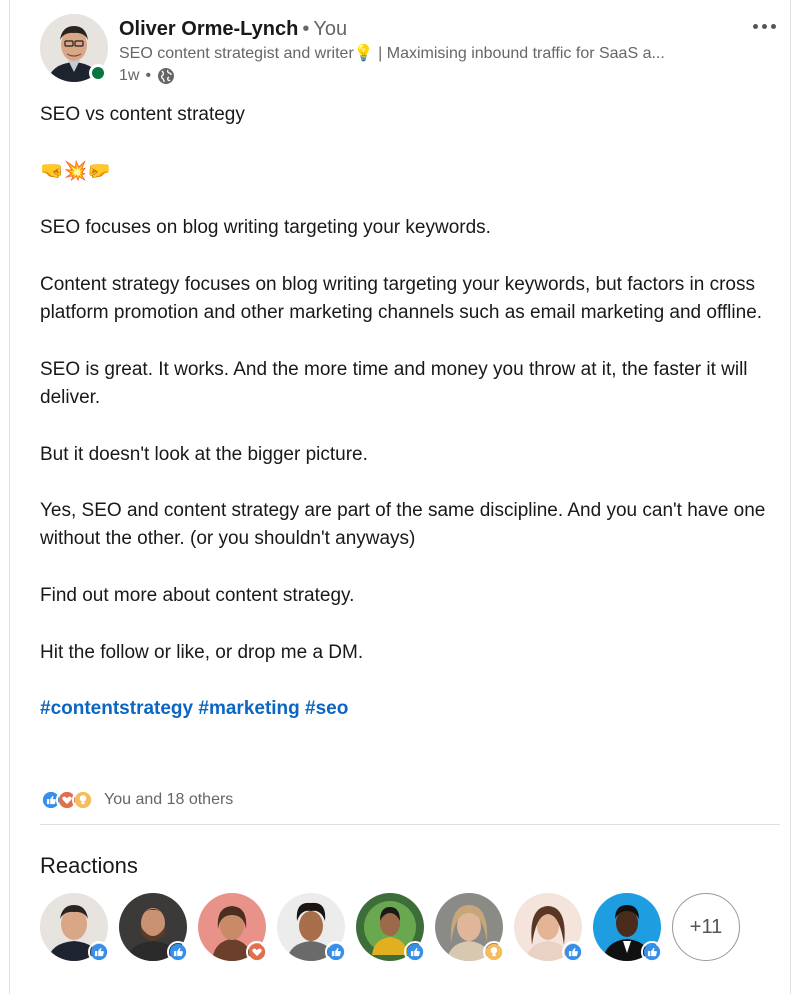 This screenshot has width=800, height=994. I want to click on love-icon, so click(257, 952).